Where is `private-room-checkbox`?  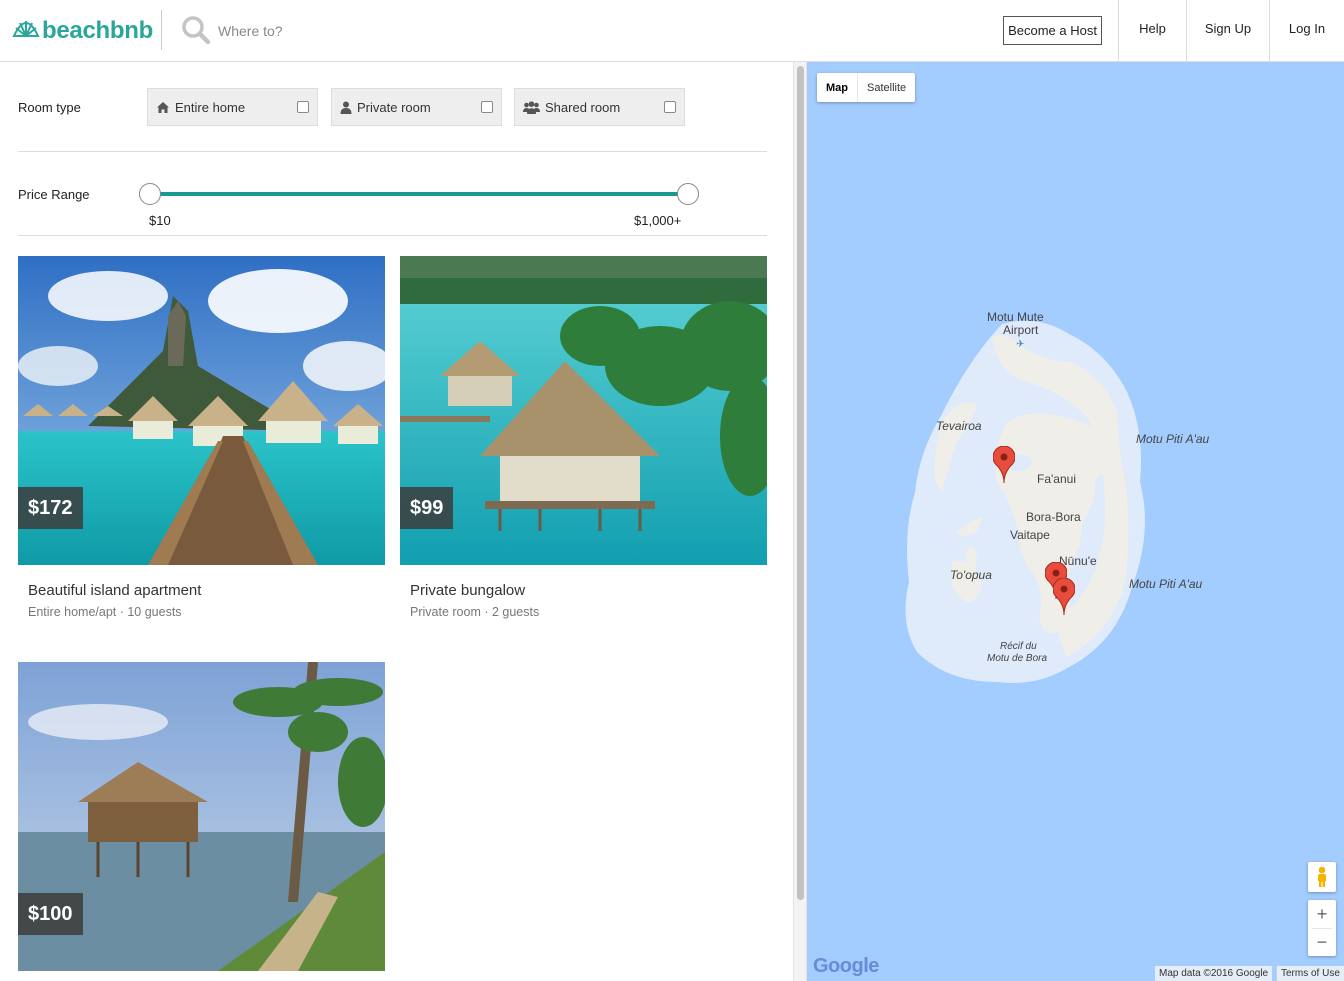 private-room-checkbox is located at coordinates (487, 107).